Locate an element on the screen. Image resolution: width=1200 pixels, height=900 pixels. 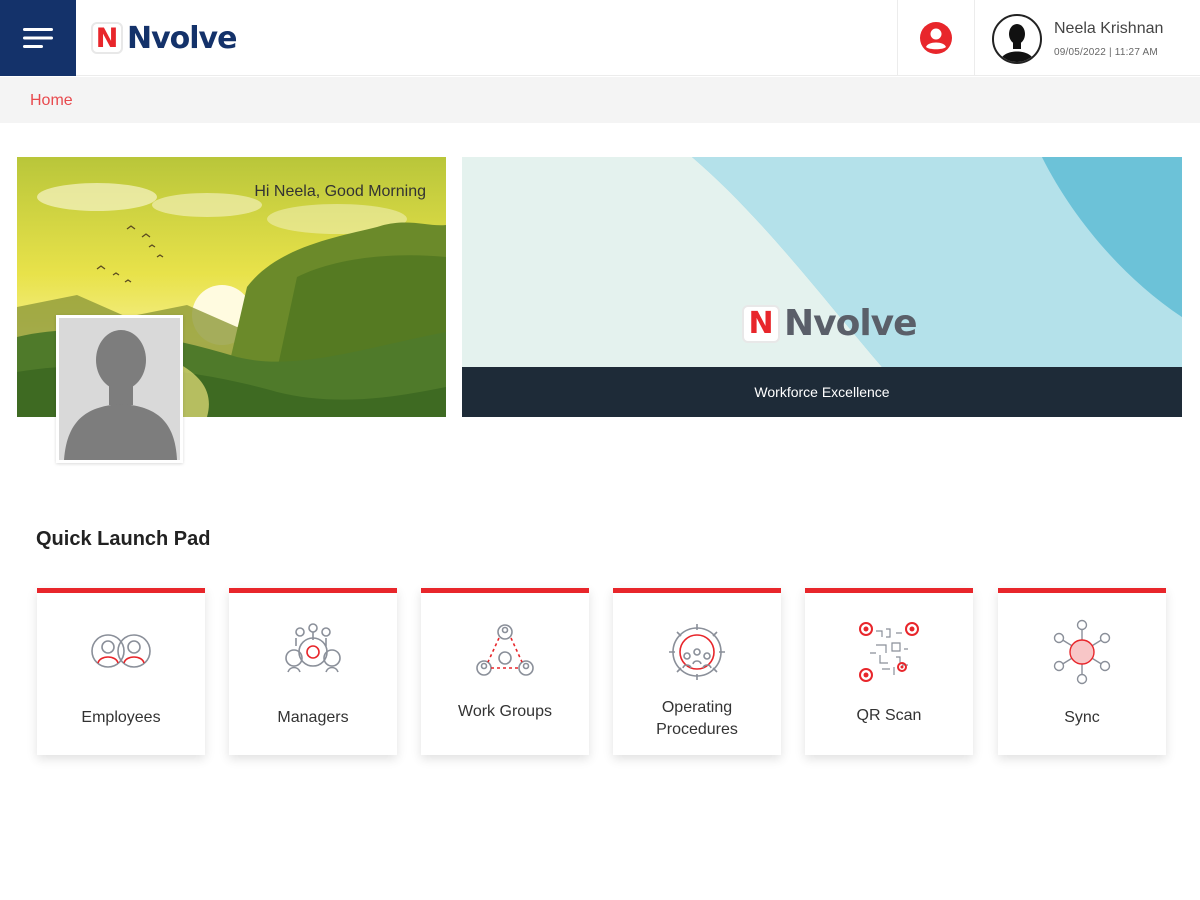
profile-button is located at coordinates (936, 38).